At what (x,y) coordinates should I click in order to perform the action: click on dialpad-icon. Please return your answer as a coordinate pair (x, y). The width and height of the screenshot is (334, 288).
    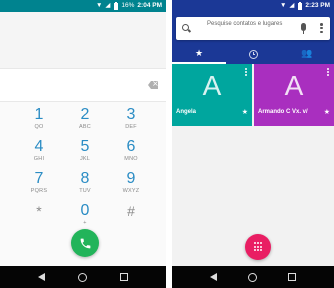
    Looking at the image, I should click on (258, 247).